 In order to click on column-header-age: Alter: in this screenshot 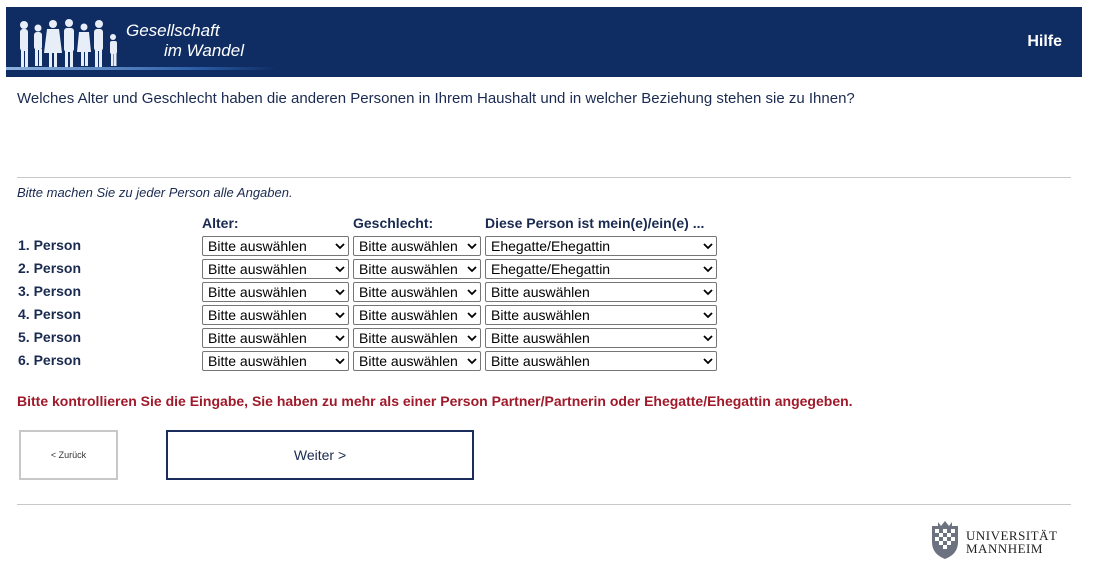, I will do `click(220, 223)`.